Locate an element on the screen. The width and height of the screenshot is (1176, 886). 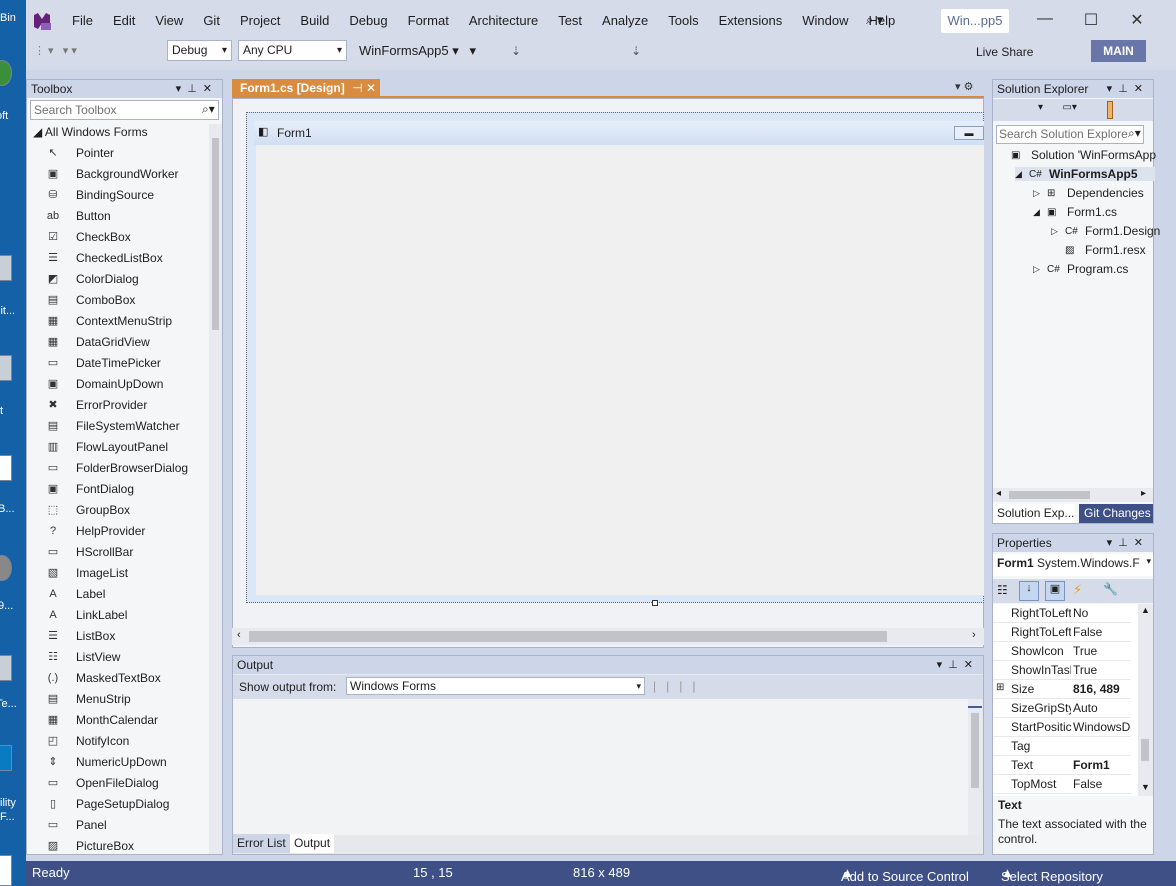
live-share-button: Live Share is located at coordinates (1004, 52).